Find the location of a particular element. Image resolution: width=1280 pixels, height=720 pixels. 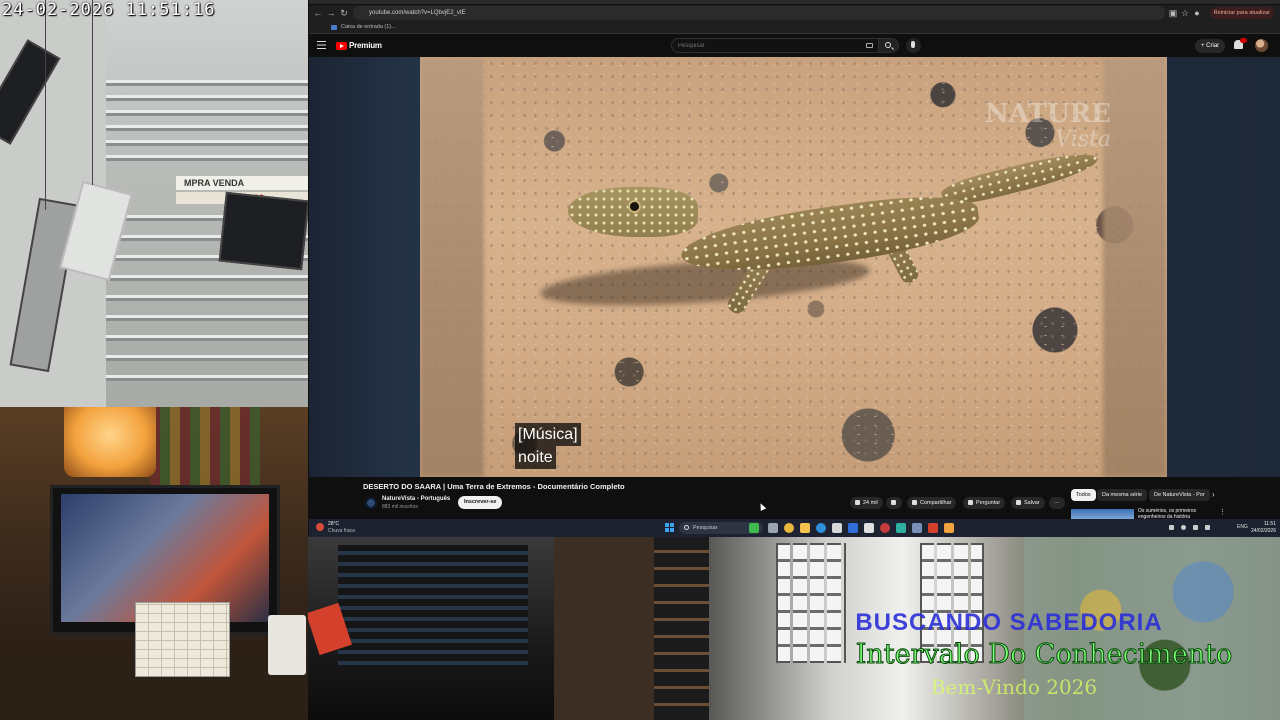

shelves is located at coordinates (681, 628).